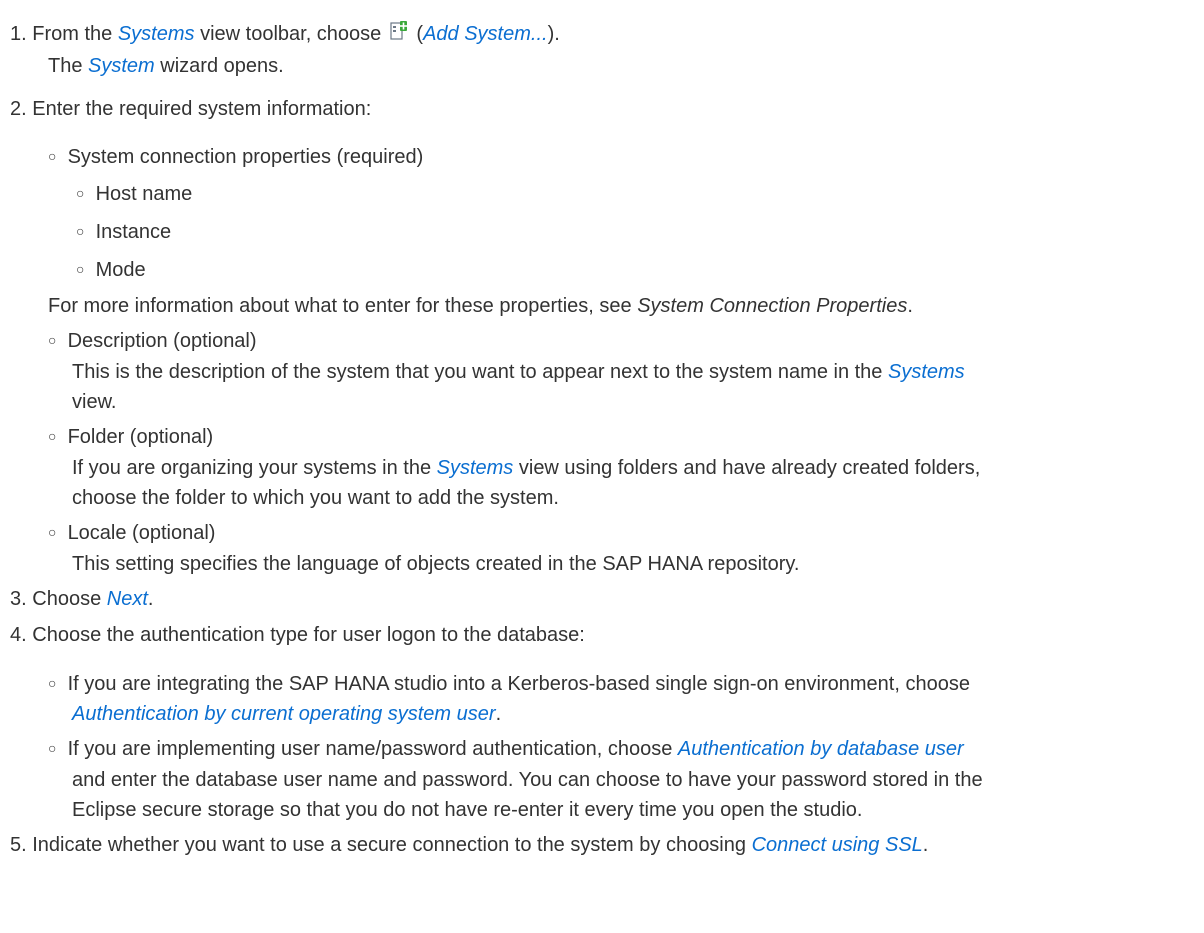  I want to click on item-label: Description (optional), so click(162, 341).